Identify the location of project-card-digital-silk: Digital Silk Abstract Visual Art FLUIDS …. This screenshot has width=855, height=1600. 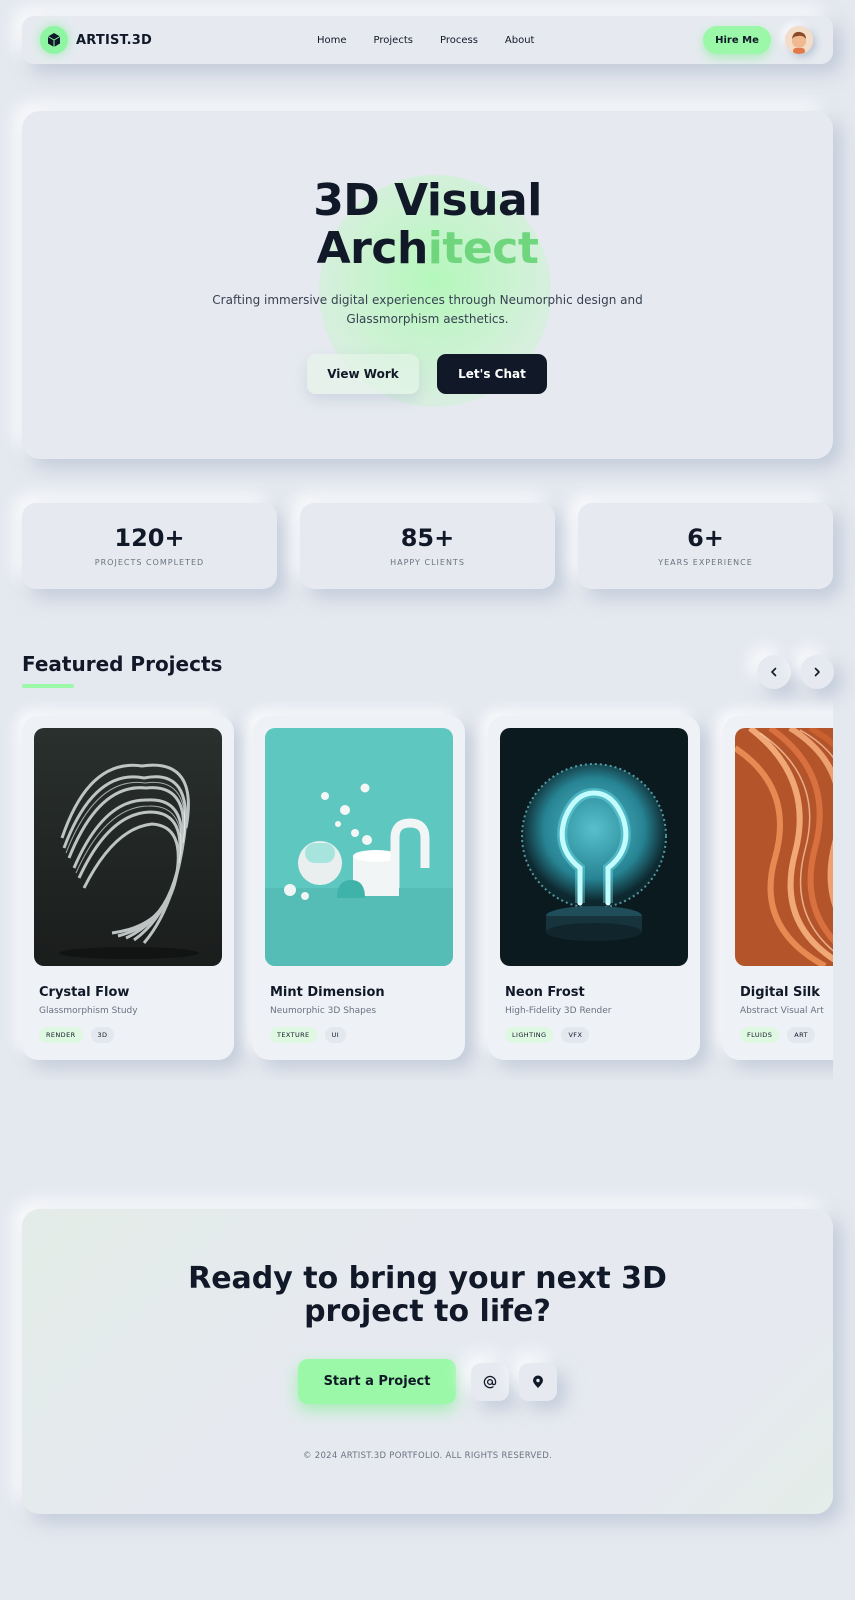
(778, 888).